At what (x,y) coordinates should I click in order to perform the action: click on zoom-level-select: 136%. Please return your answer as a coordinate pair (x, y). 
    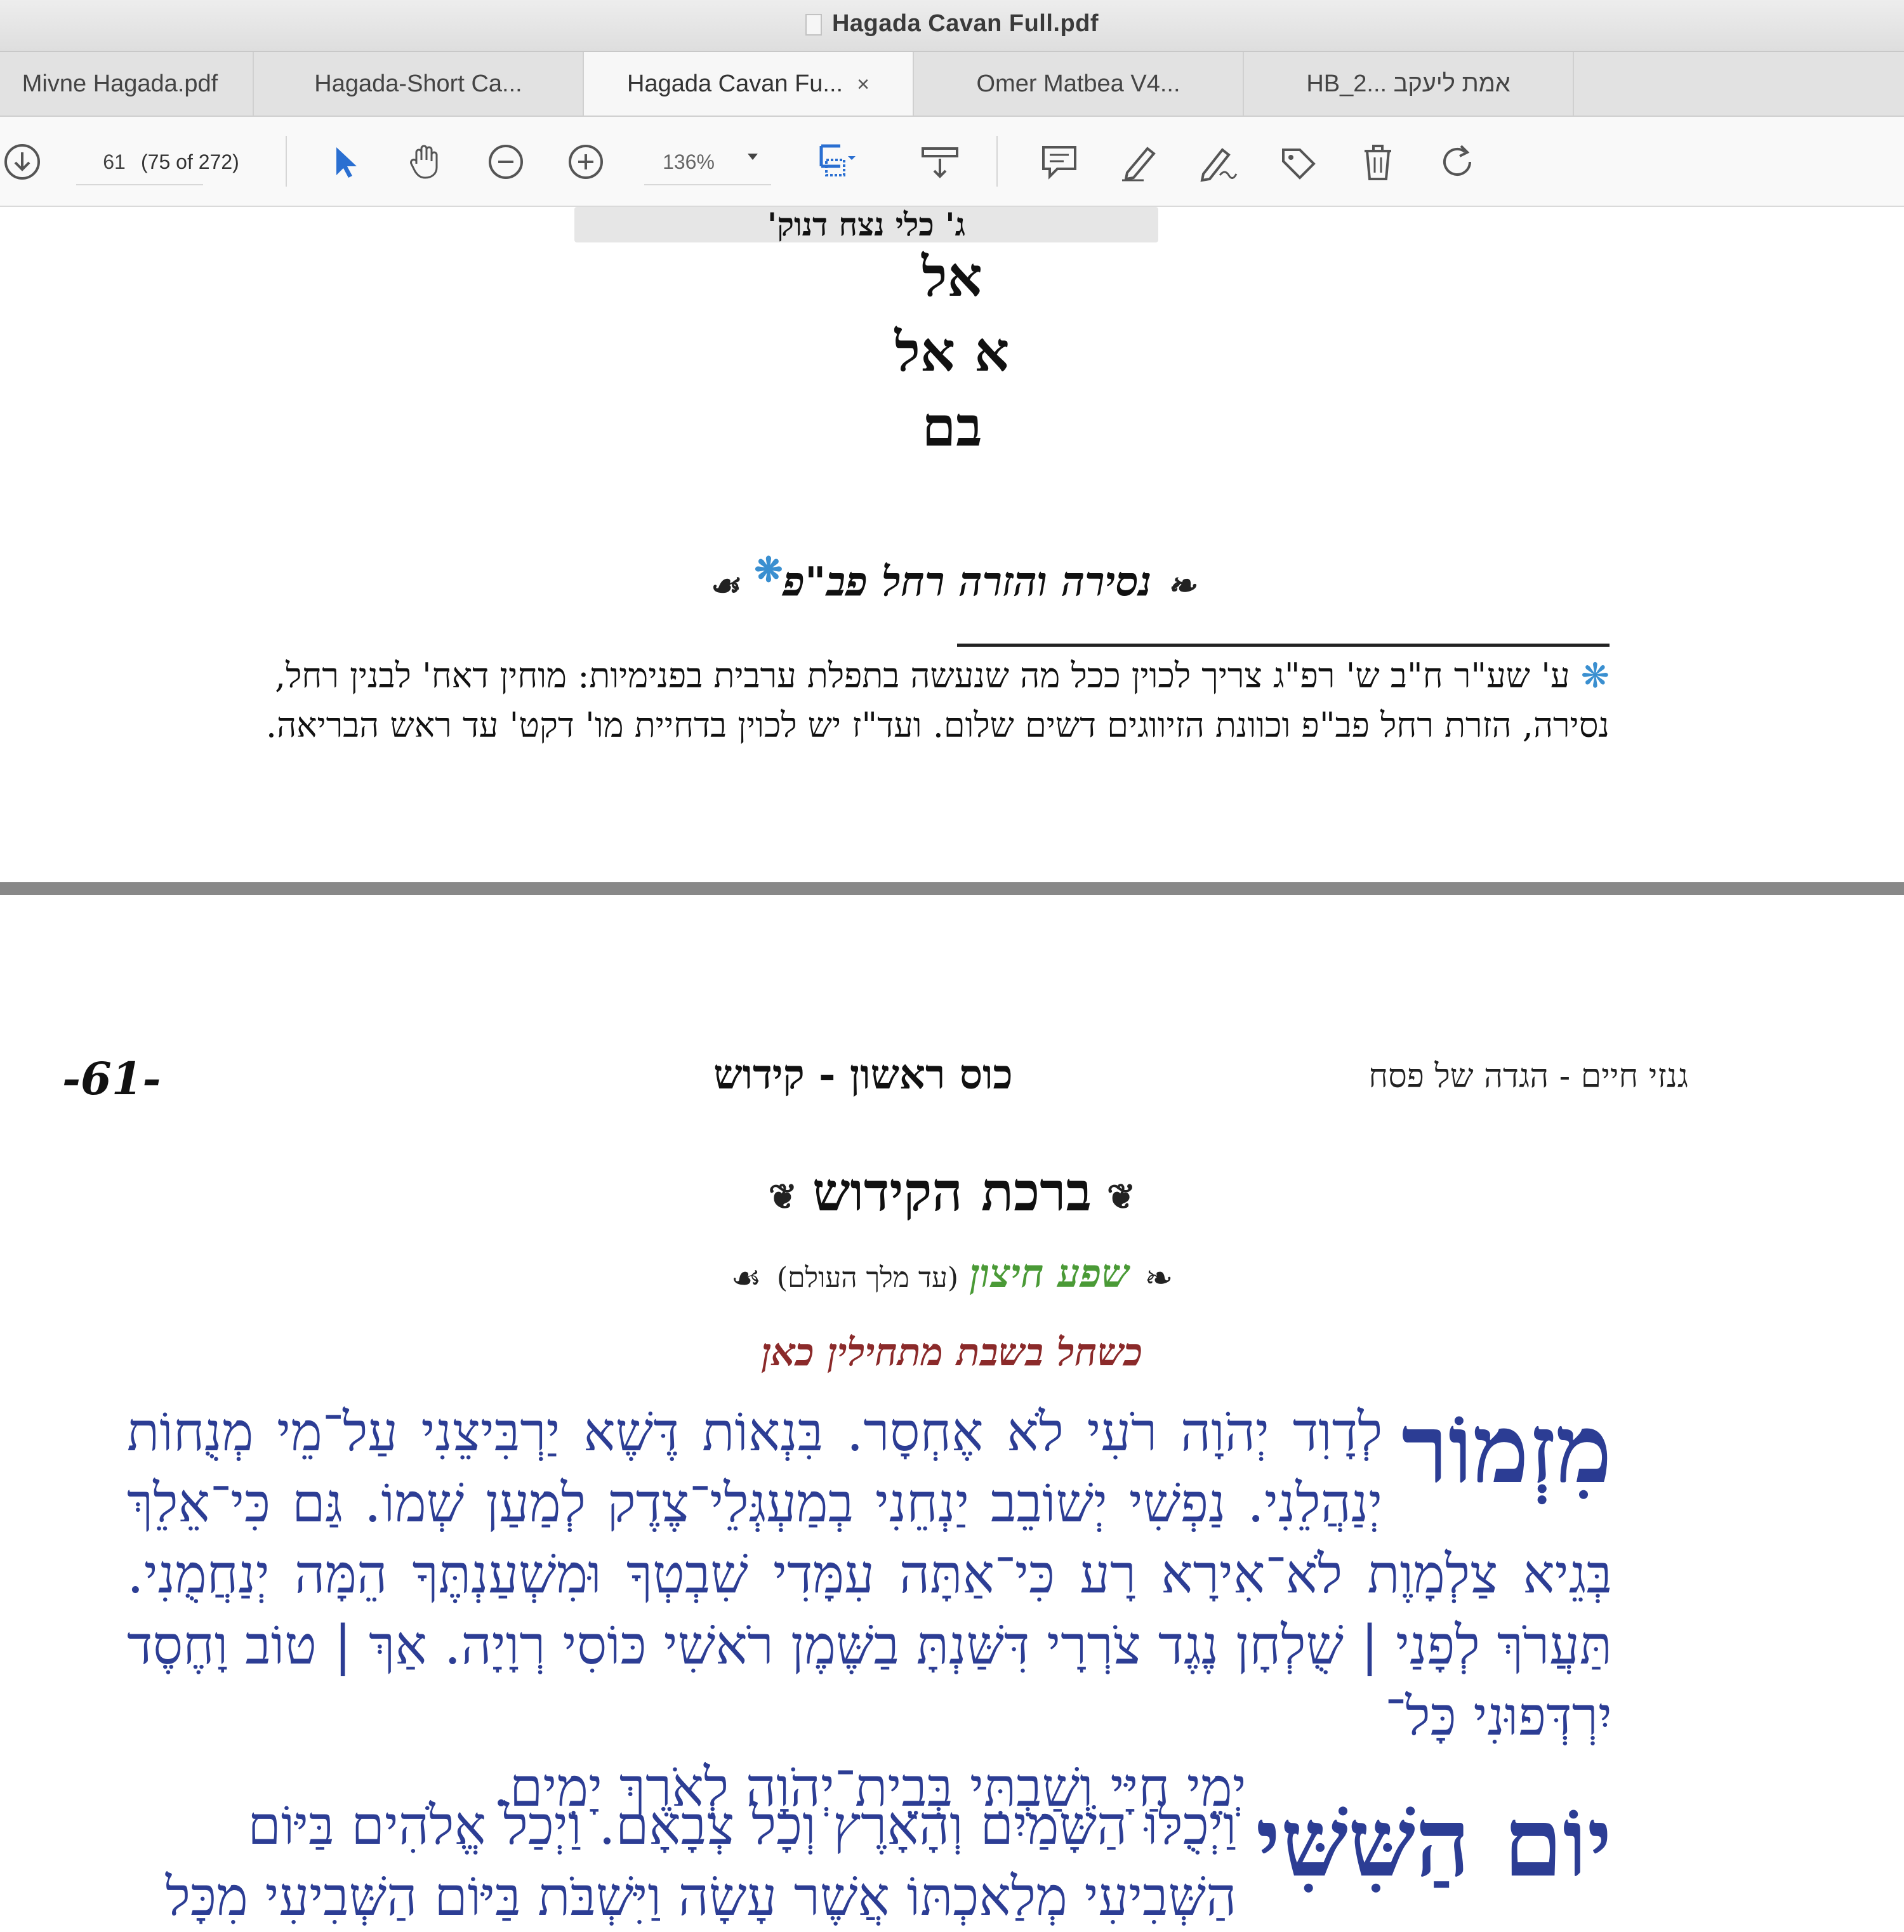
    Looking at the image, I should click on (708, 162).